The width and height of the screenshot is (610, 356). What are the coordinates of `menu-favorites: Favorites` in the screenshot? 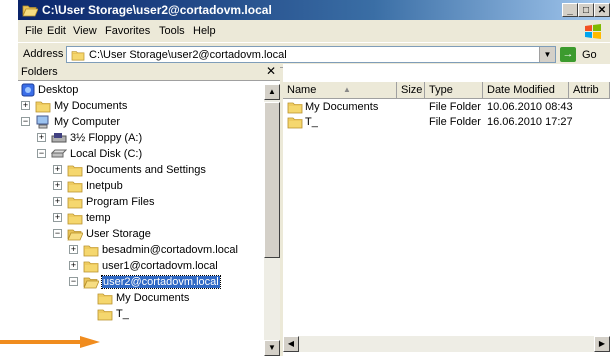 It's located at (127, 31).